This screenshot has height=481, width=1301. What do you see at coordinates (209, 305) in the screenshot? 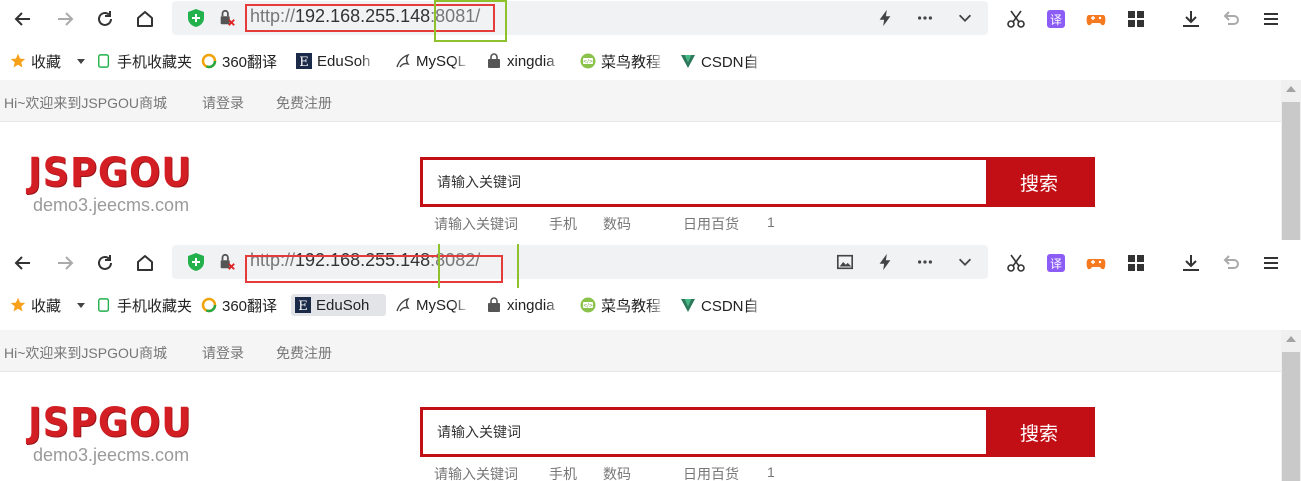
I see `translate-360-icon` at bounding box center [209, 305].